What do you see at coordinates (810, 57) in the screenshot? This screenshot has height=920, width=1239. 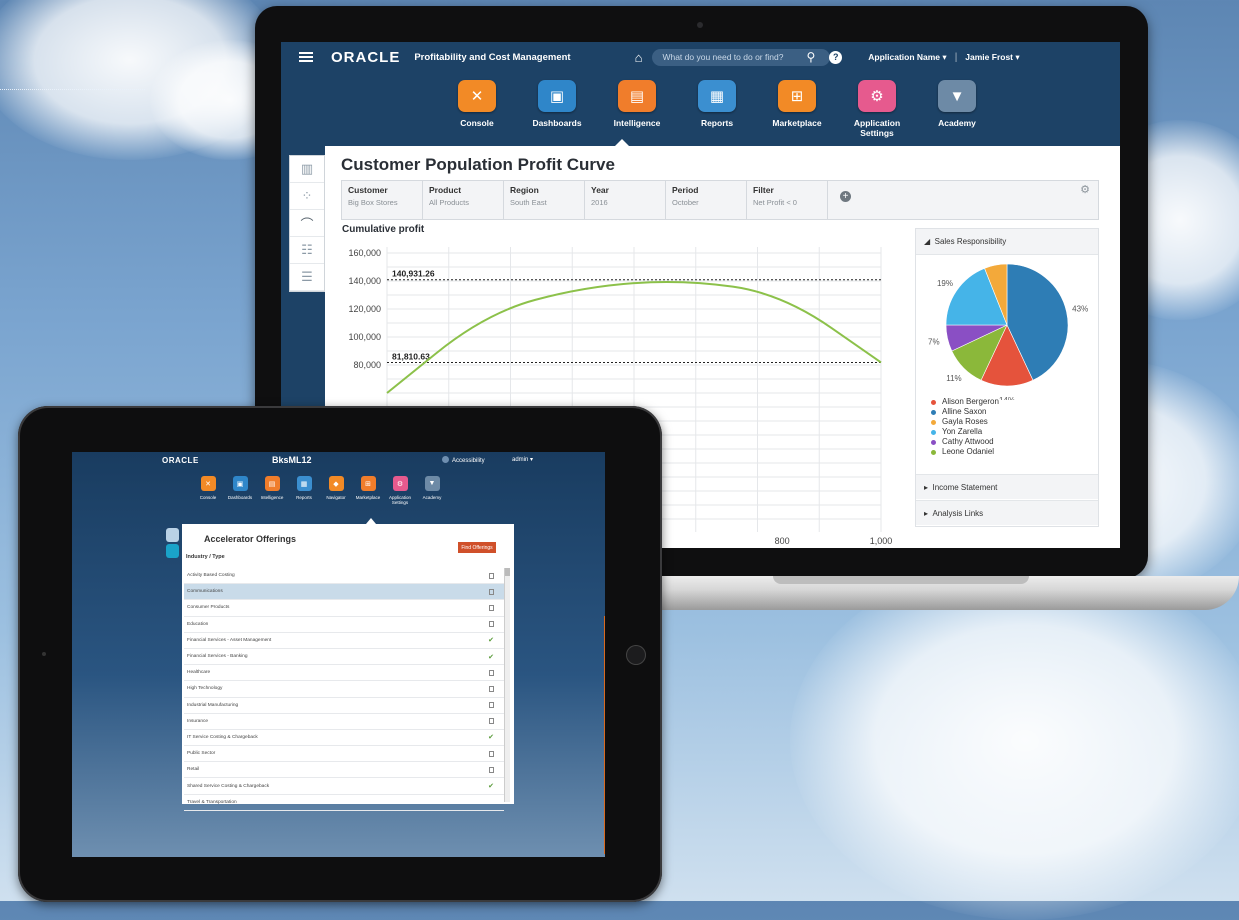 I see `search-icon: ⚲` at bounding box center [810, 57].